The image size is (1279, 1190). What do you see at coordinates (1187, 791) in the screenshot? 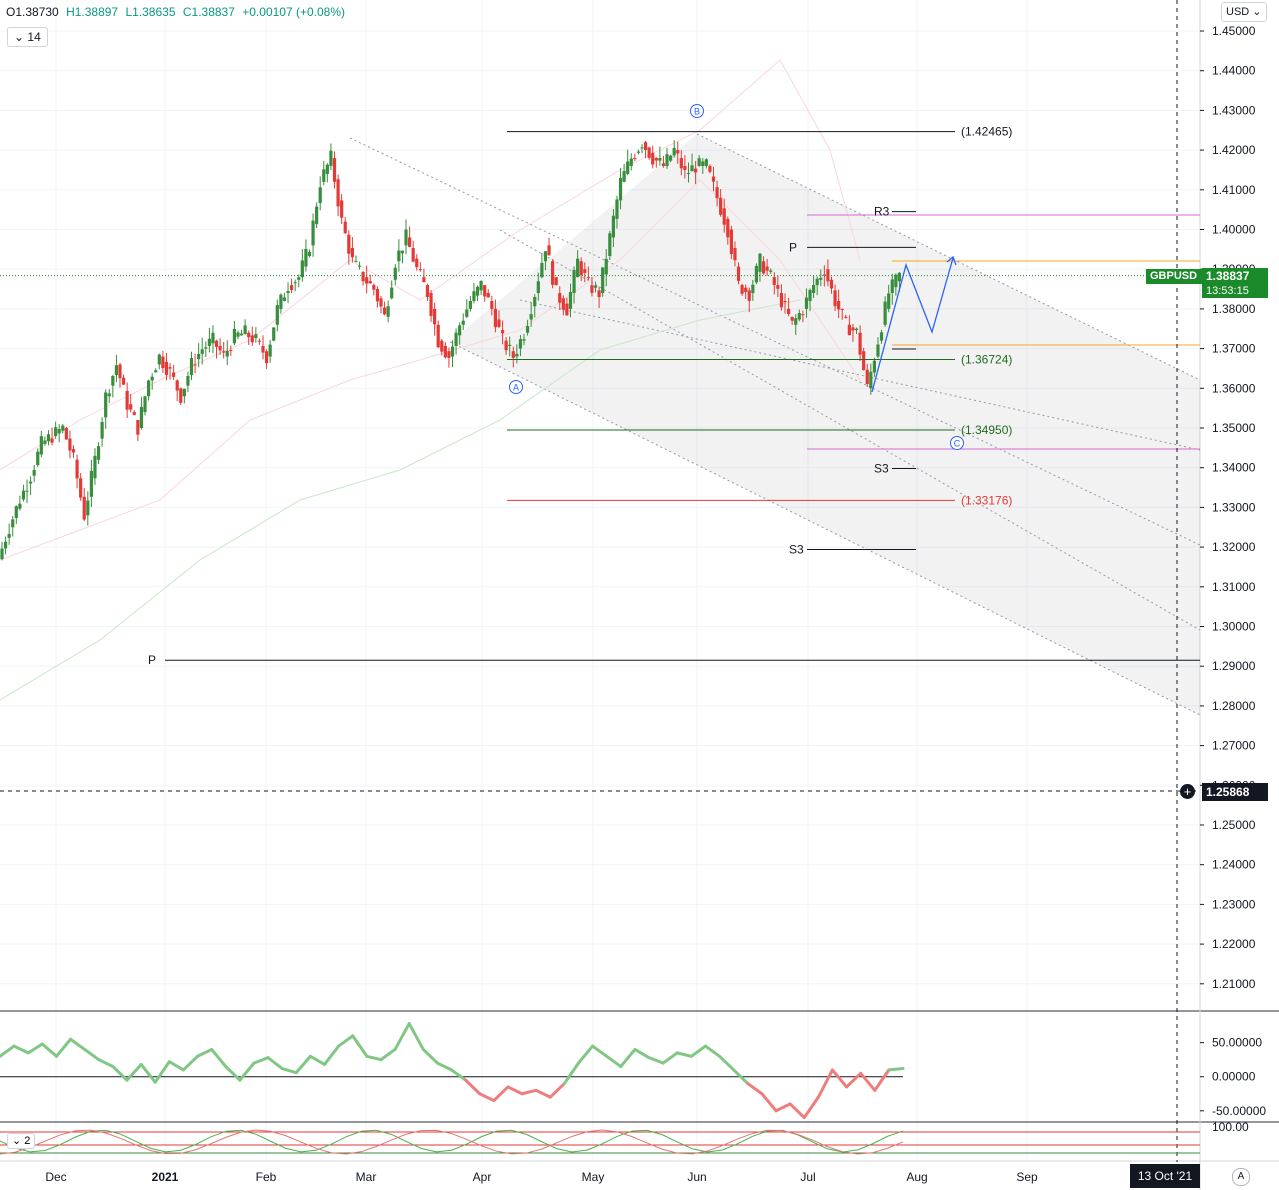
I see `crosshair-add-icon: +` at bounding box center [1187, 791].